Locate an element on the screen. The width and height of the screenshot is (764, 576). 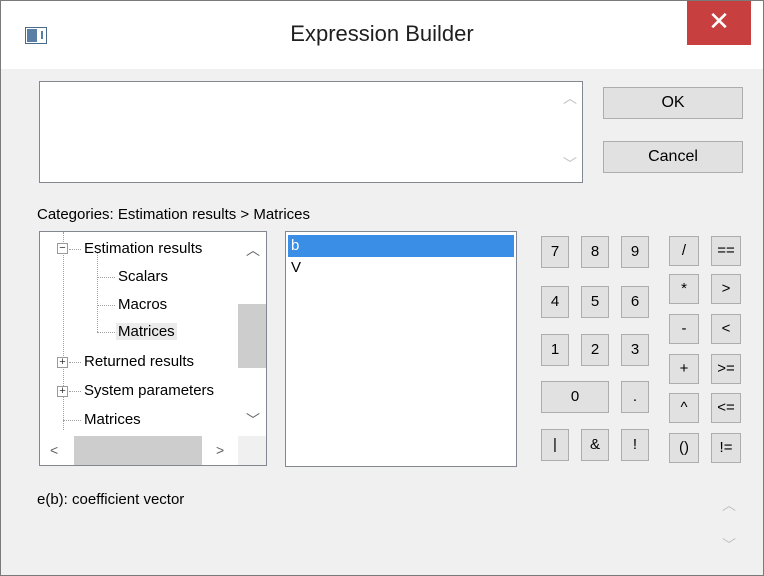
key-6: 6 is located at coordinates (635, 302).